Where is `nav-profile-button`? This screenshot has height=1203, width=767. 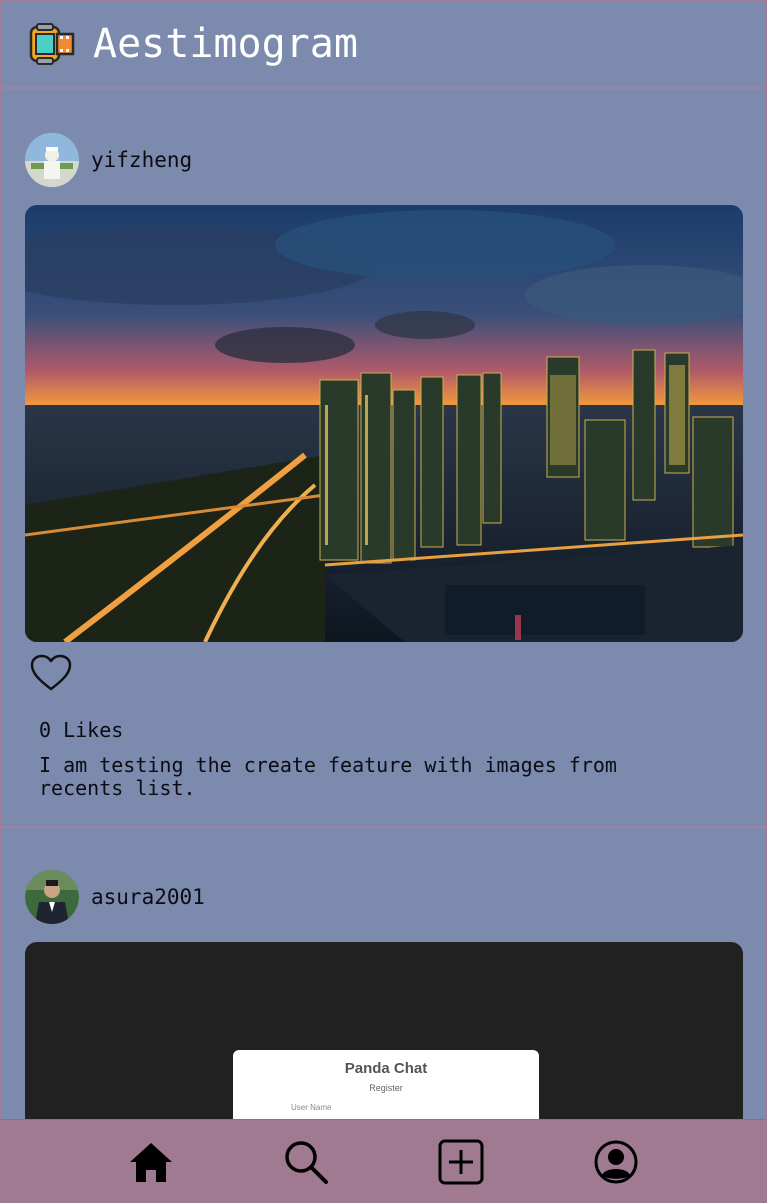
nav-profile-button is located at coordinates (616, 1162).